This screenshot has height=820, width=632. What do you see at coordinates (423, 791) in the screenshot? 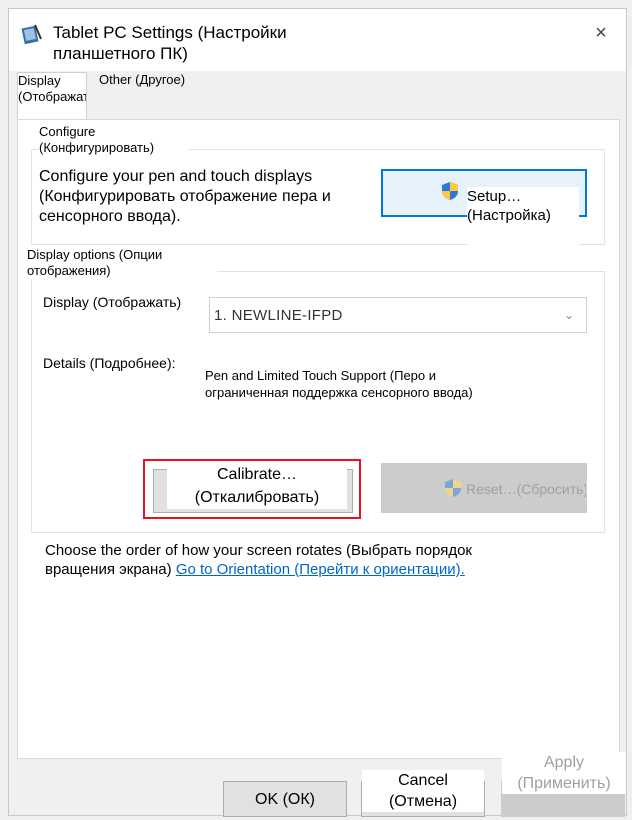
I see `cancel-button-label: Cancel (Отмена)` at bounding box center [423, 791].